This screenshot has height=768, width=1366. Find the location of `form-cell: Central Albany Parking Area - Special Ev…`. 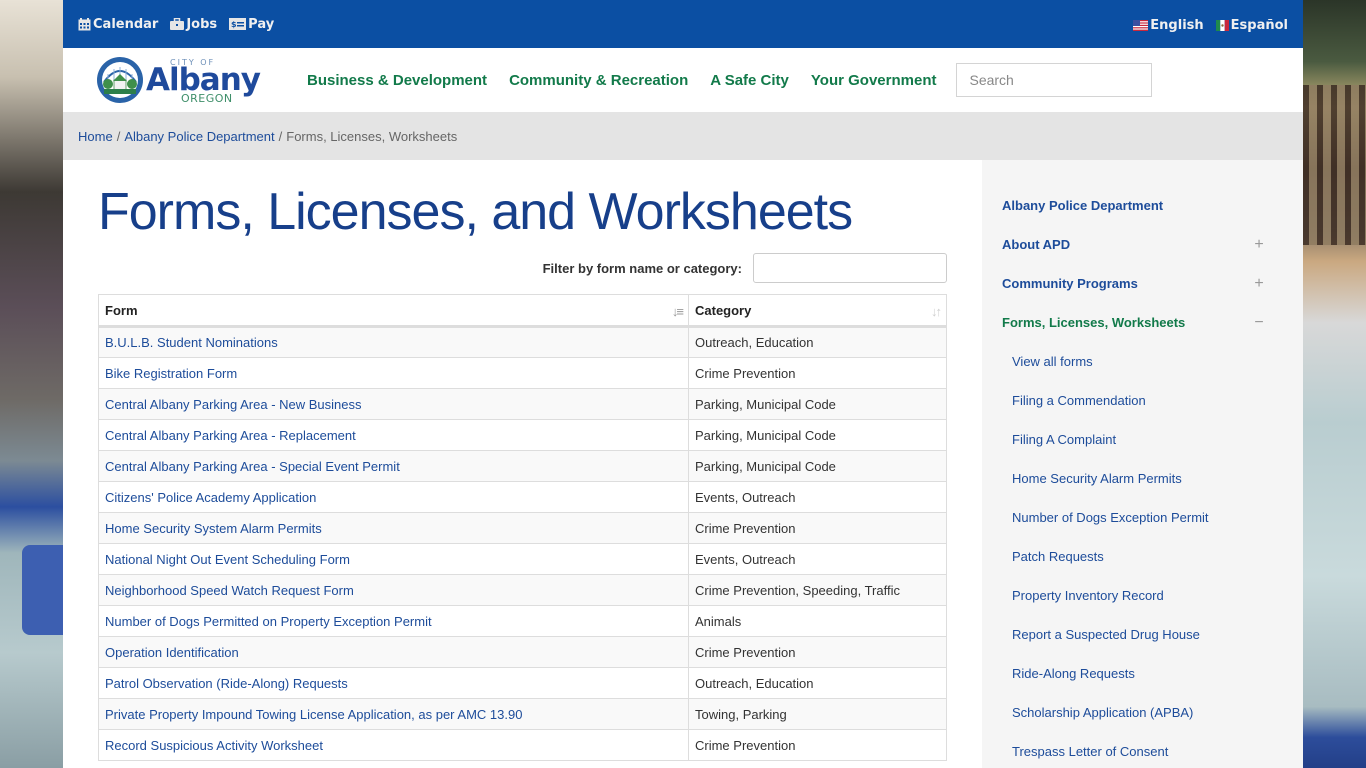

form-cell: Central Albany Parking Area - Special Ev… is located at coordinates (393, 466).